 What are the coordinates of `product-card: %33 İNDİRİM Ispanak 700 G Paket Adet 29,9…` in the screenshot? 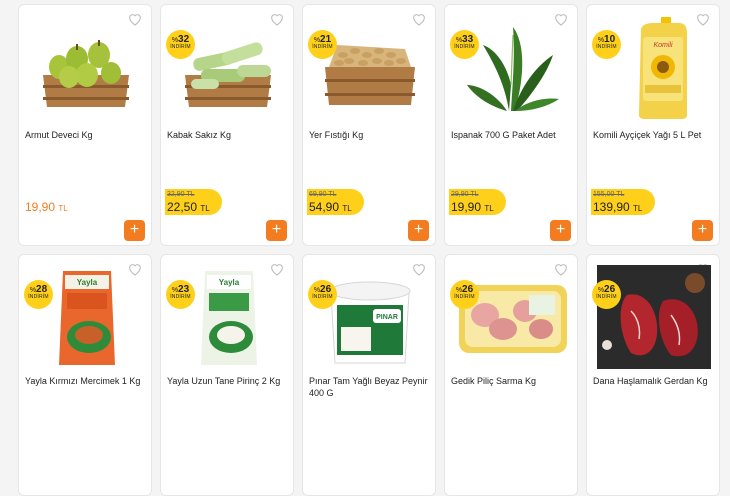 It's located at (511, 125).